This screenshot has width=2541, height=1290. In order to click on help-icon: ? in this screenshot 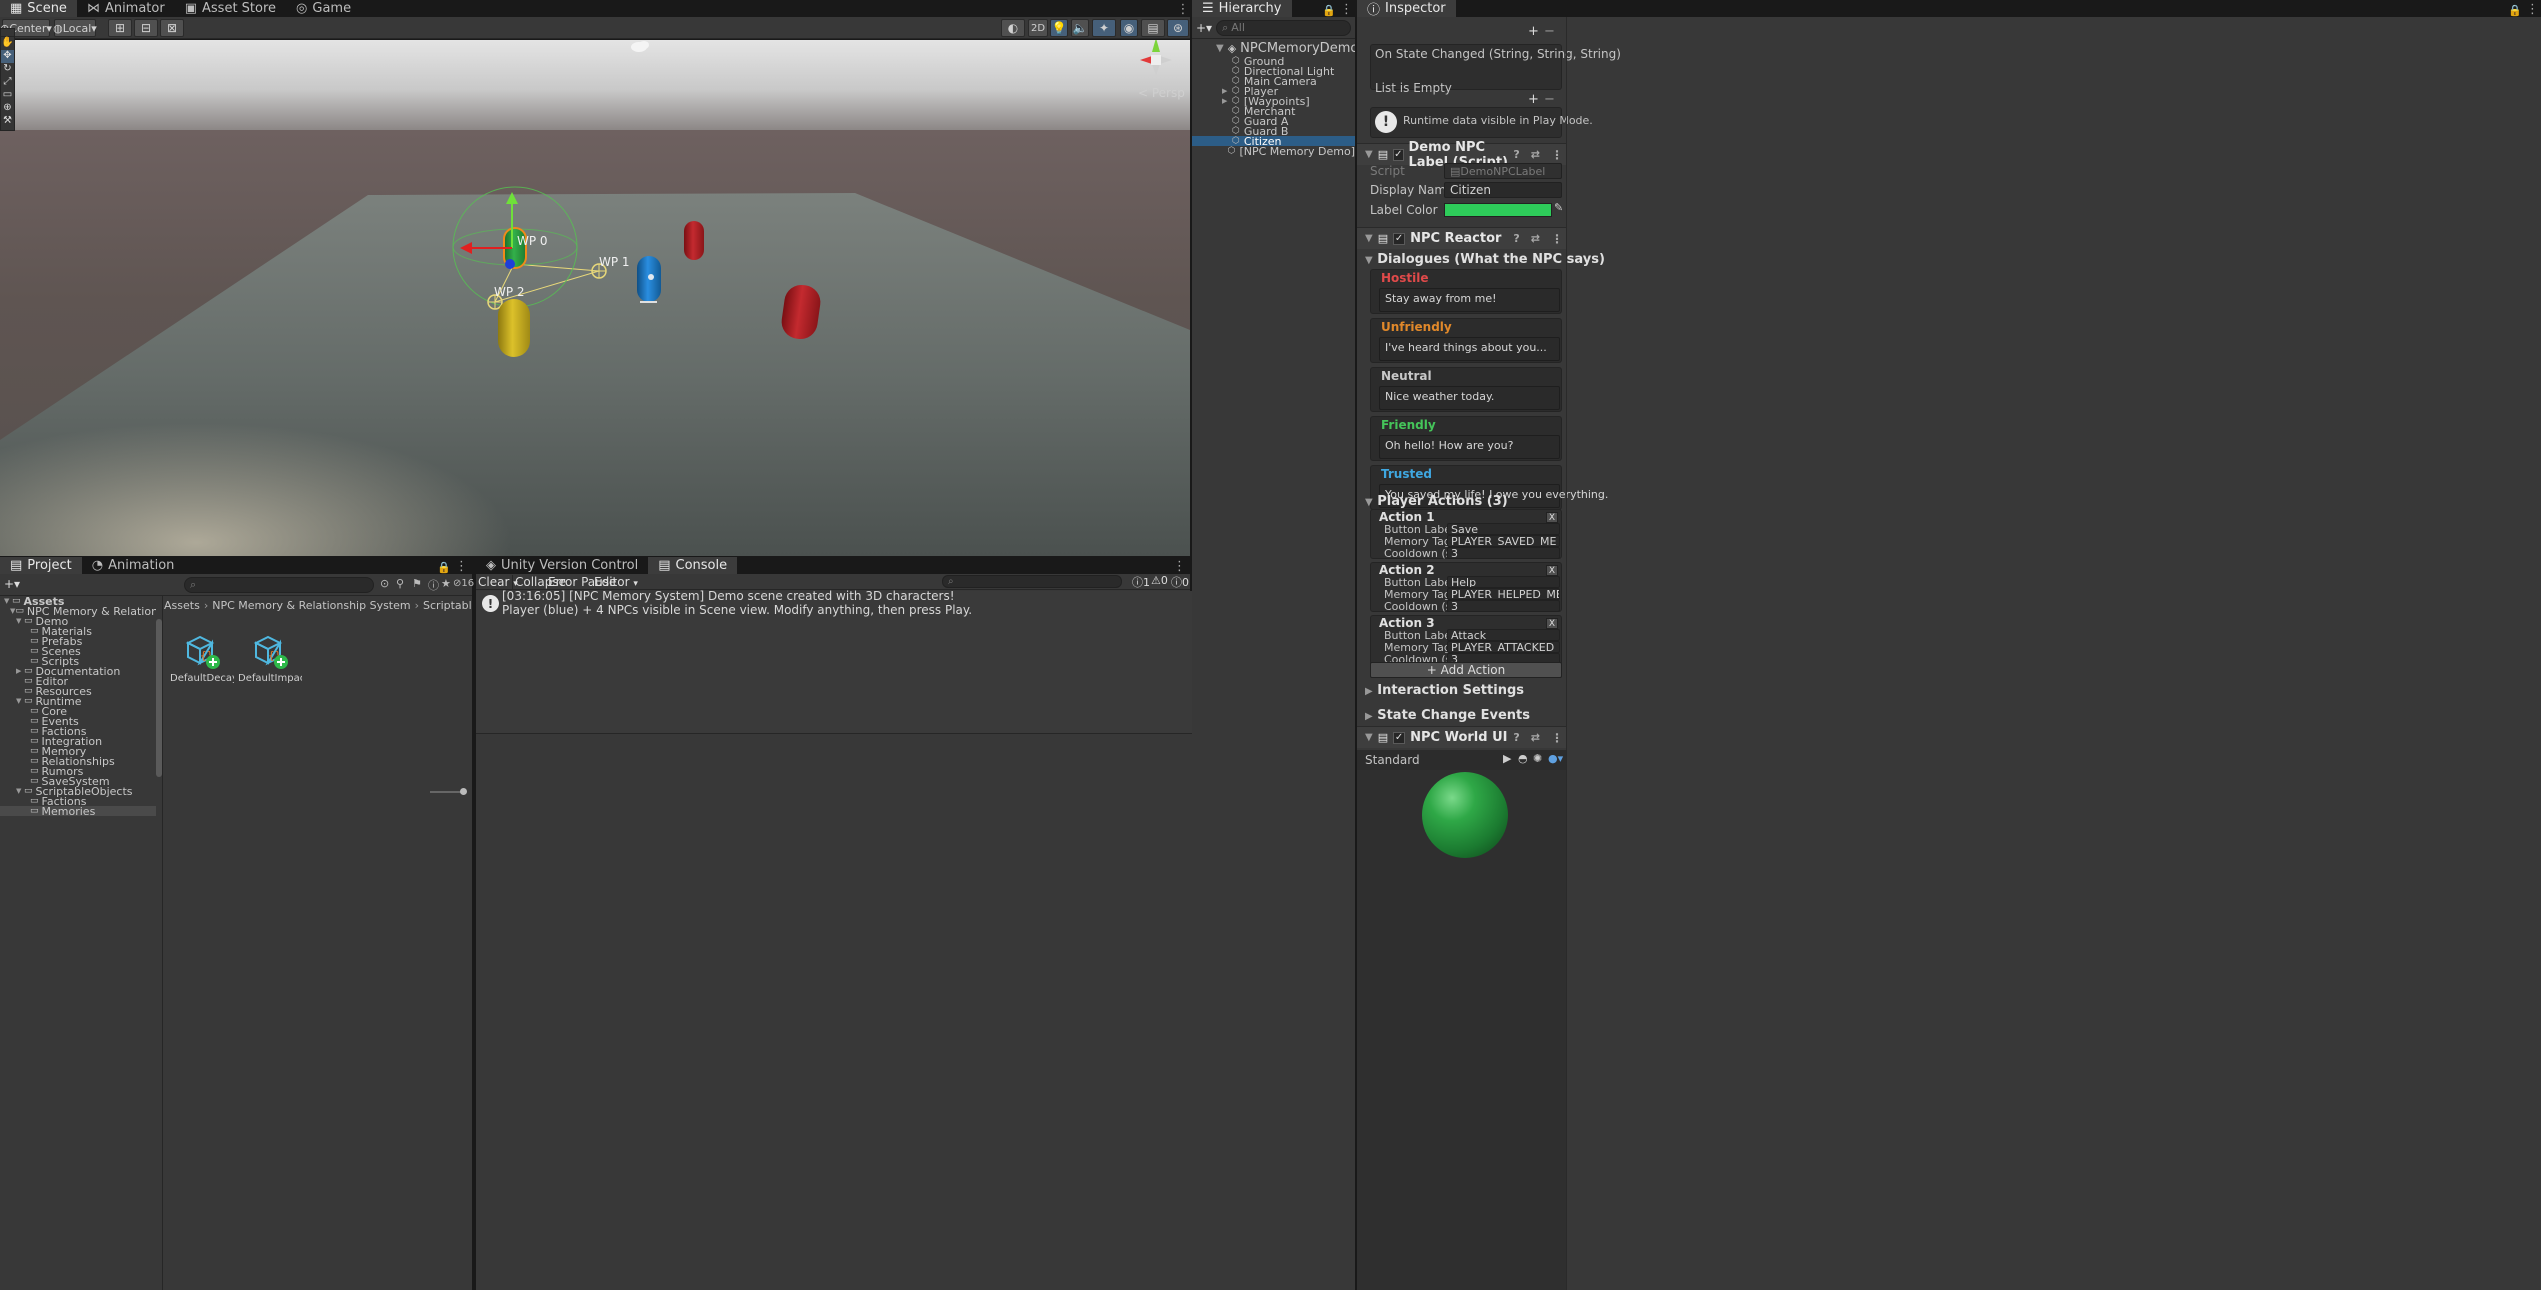, I will do `click(1516, 154)`.